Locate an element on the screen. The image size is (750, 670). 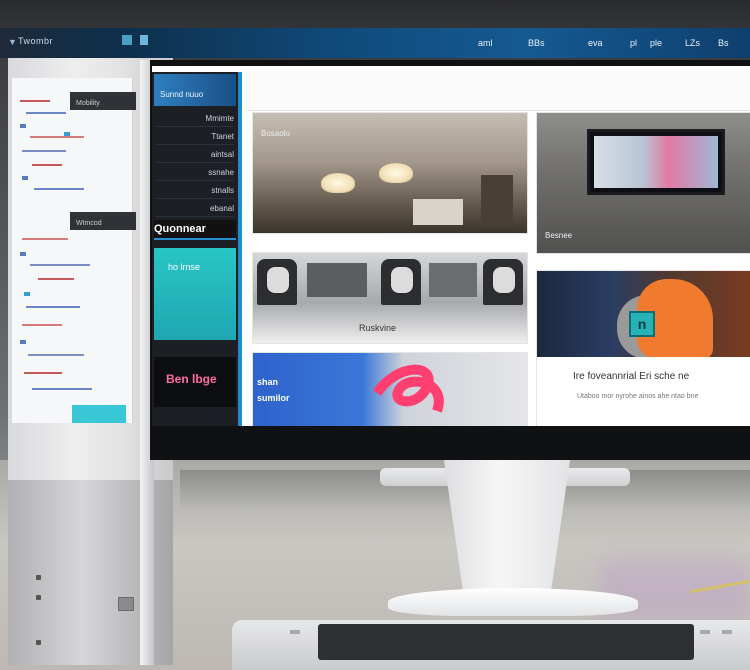
sidebar-header: Sunnd nuuo is located at coordinates (195, 90).